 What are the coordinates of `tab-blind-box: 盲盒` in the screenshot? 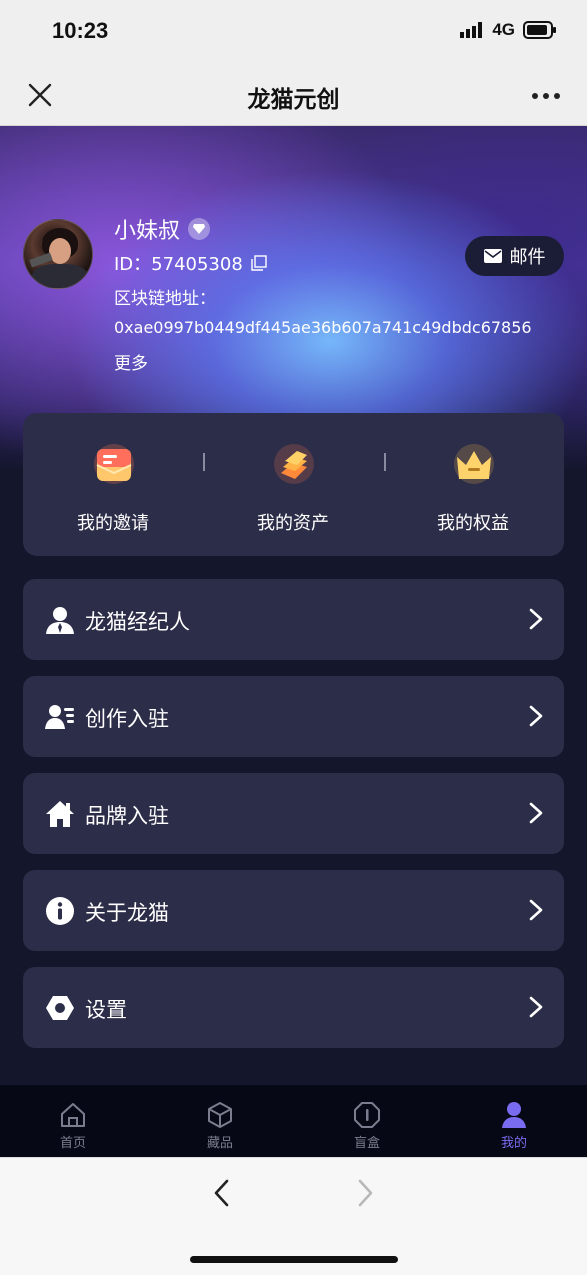 It's located at (367, 1121).